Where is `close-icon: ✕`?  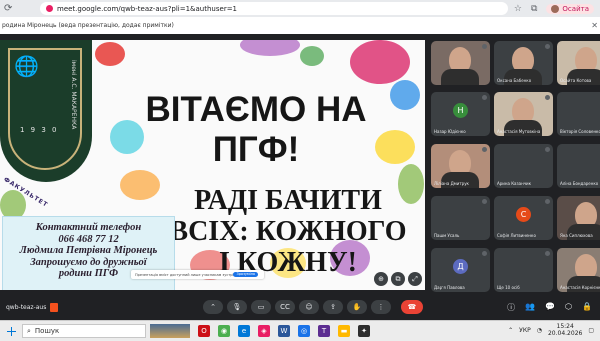 close-icon: ✕ is located at coordinates (595, 25).